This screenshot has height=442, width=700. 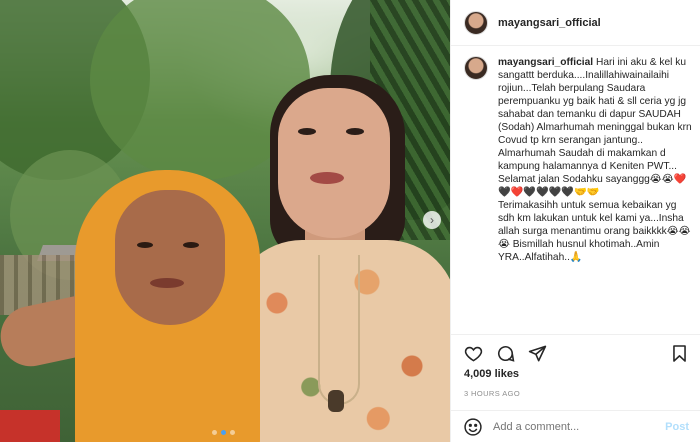 I want to click on action-bar, so click(x=575, y=353).